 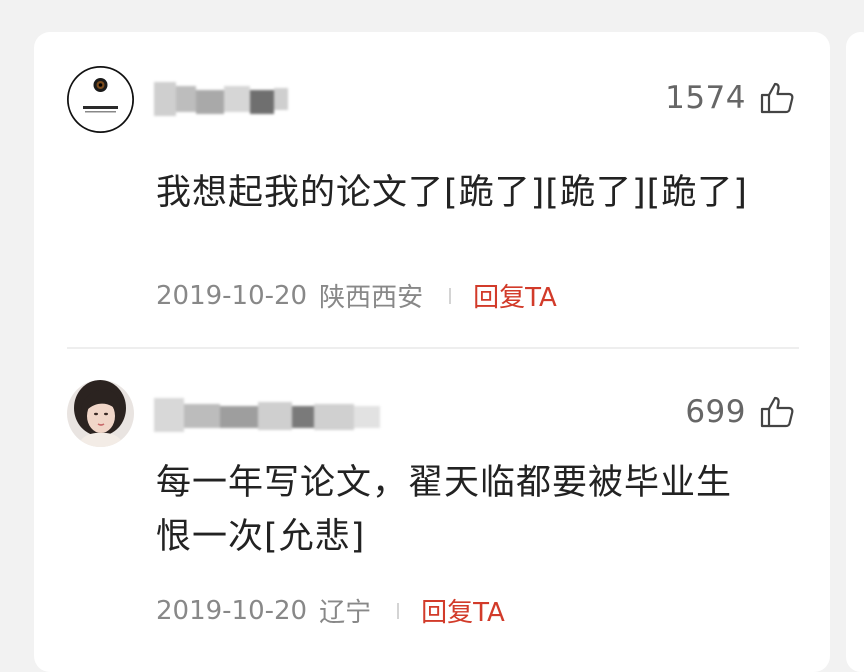 I want to click on next-card-edge, so click(x=855, y=352).